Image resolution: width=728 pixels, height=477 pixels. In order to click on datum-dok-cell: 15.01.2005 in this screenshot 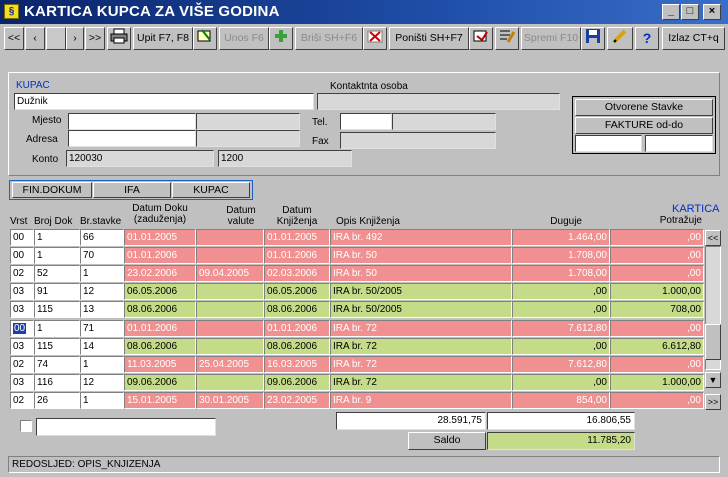, I will do `click(160, 400)`.